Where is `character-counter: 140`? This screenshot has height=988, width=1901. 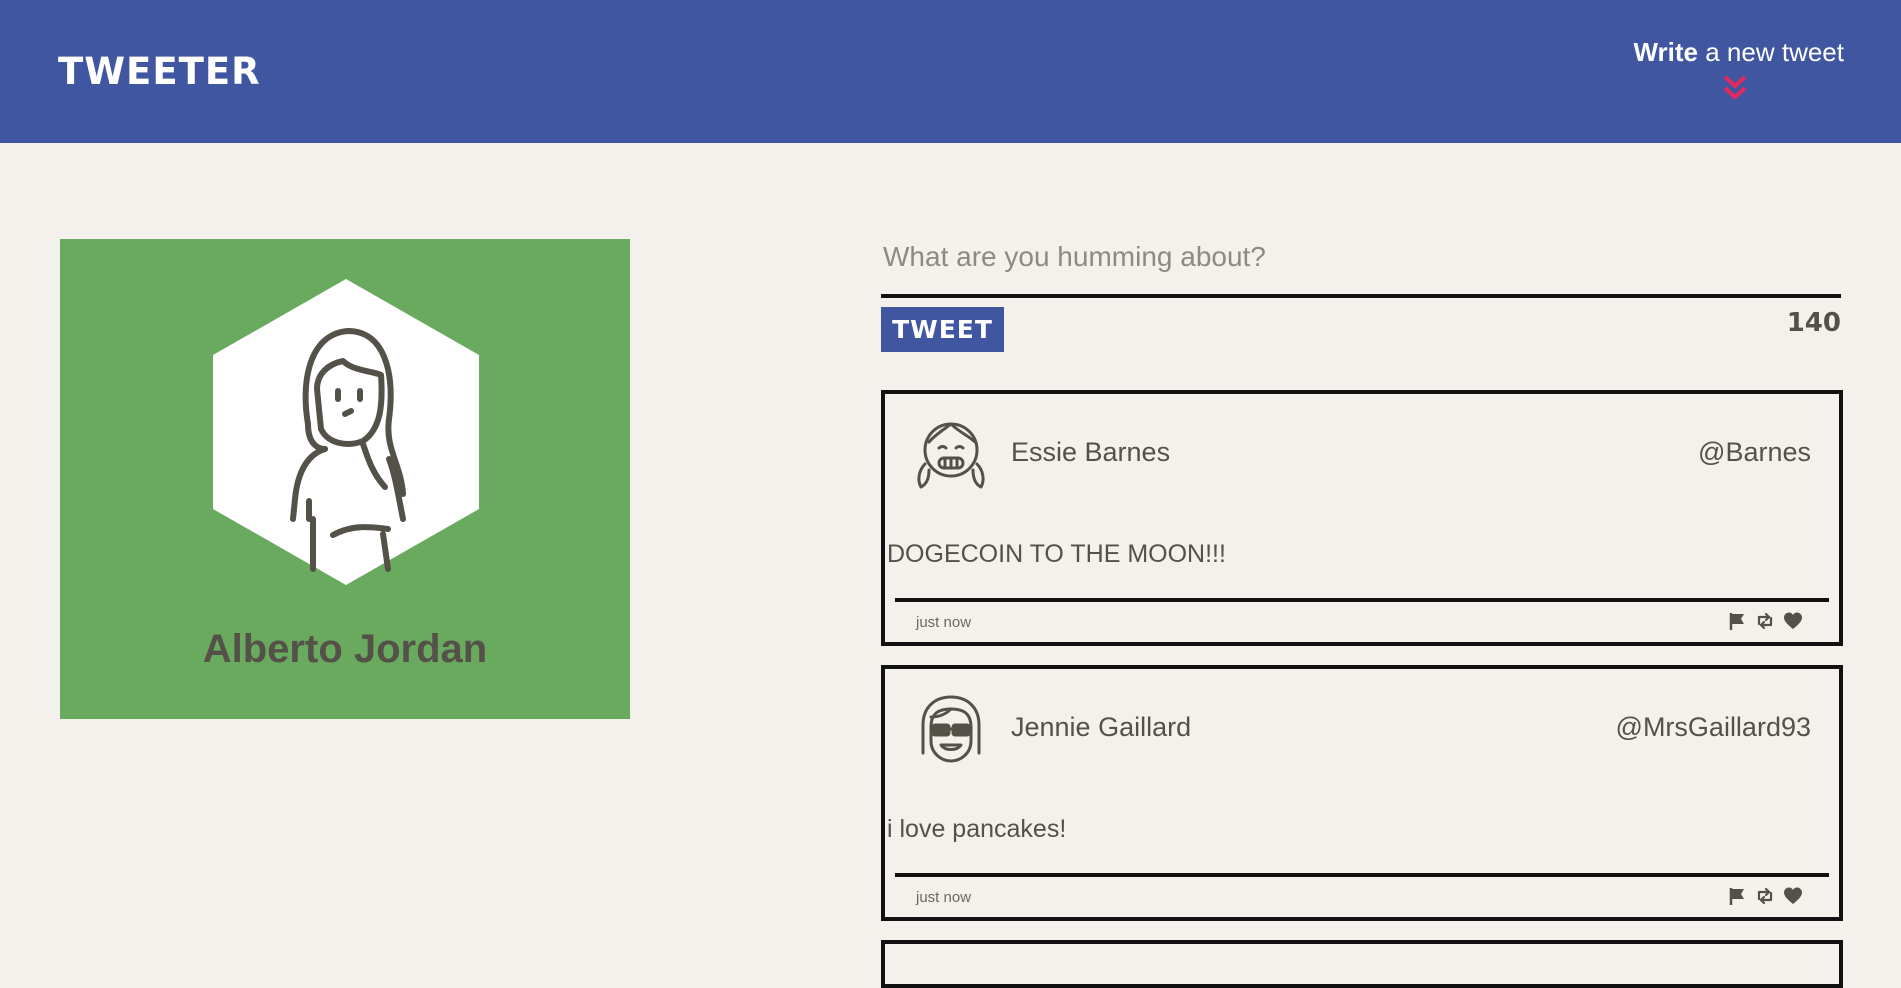 character-counter: 140 is located at coordinates (1813, 323).